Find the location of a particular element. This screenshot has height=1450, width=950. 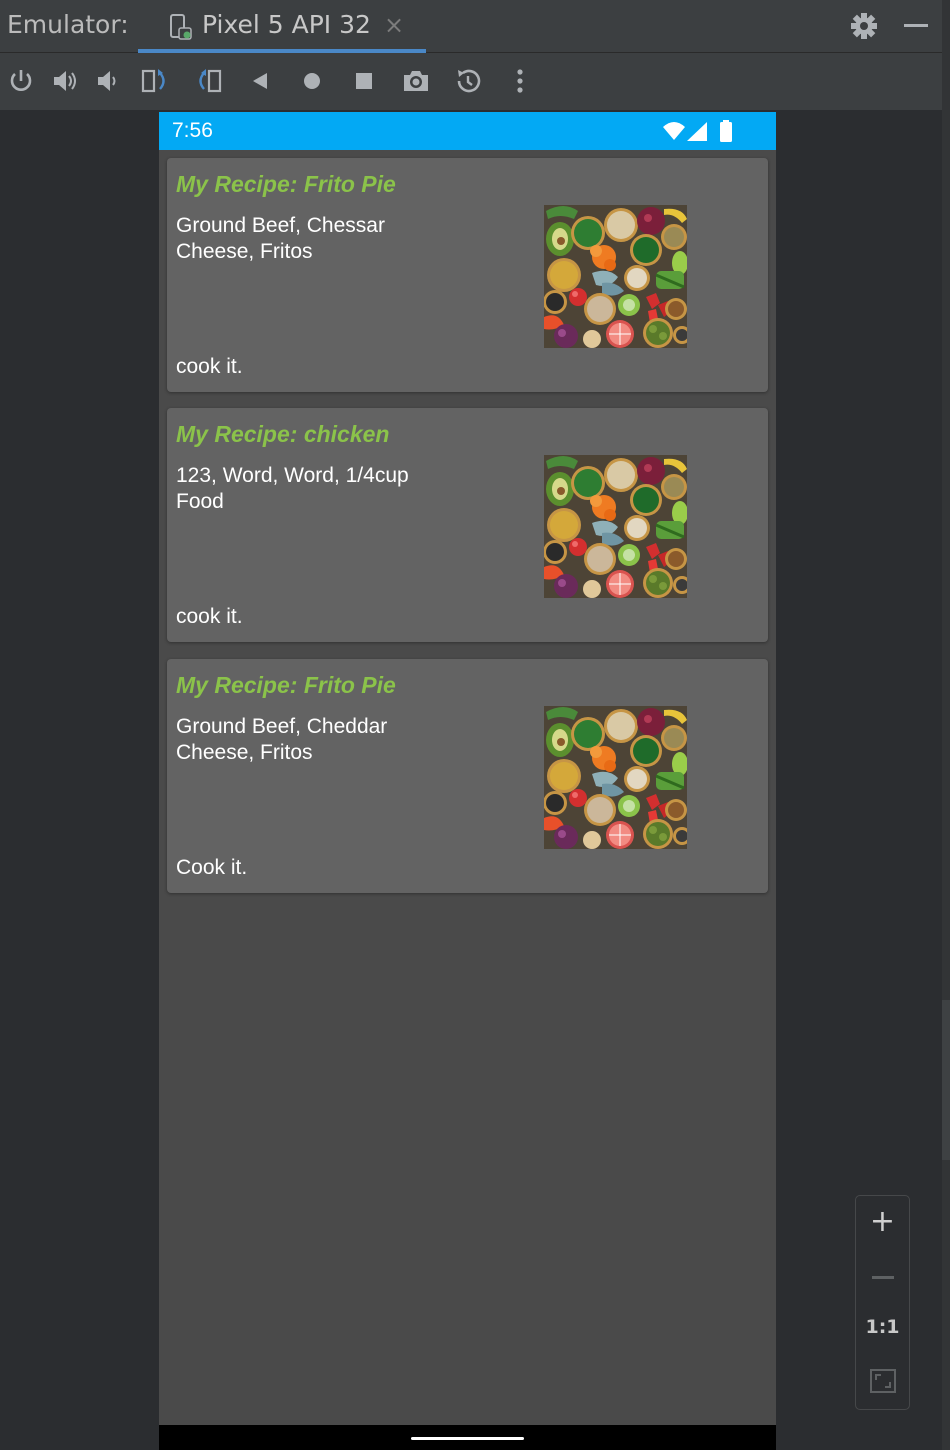

overview-icon is located at coordinates (364, 81).